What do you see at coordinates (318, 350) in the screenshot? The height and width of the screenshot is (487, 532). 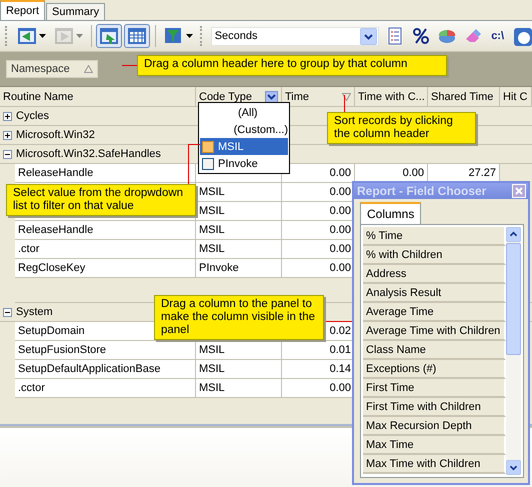 I see `table-cell: 0.01` at bounding box center [318, 350].